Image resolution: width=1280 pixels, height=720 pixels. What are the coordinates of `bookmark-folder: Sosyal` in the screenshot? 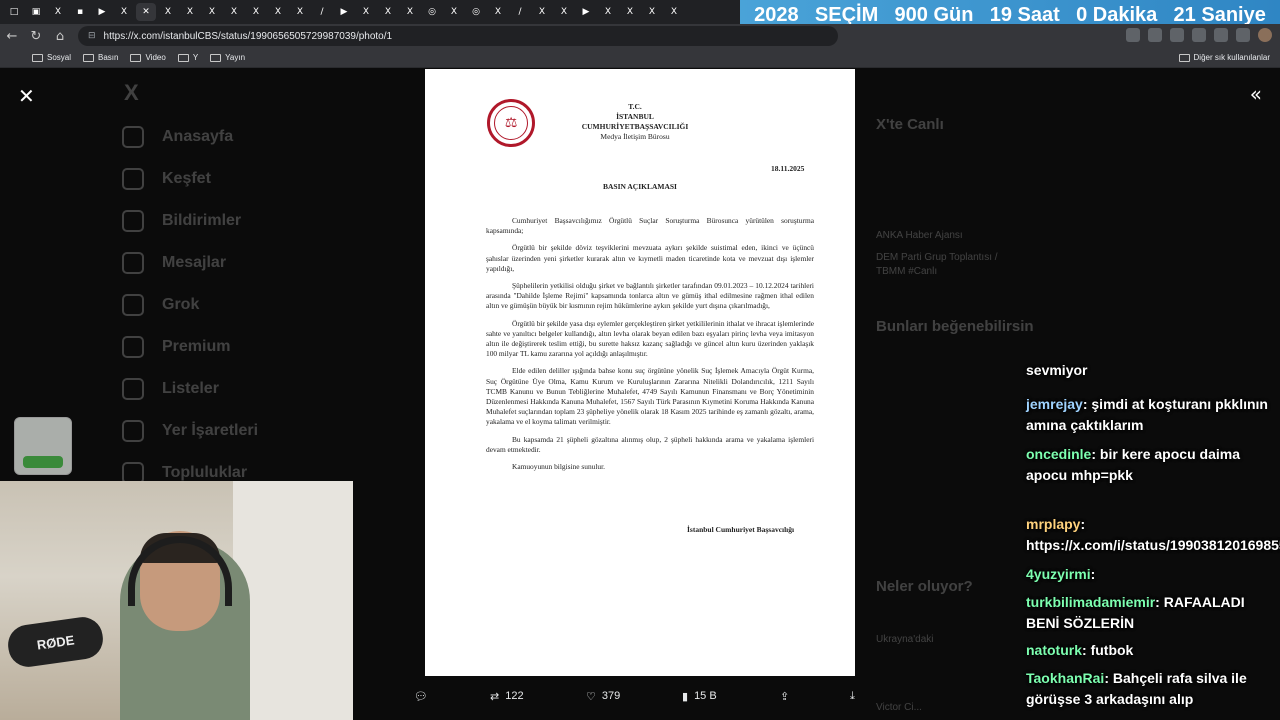 It's located at (51, 57).